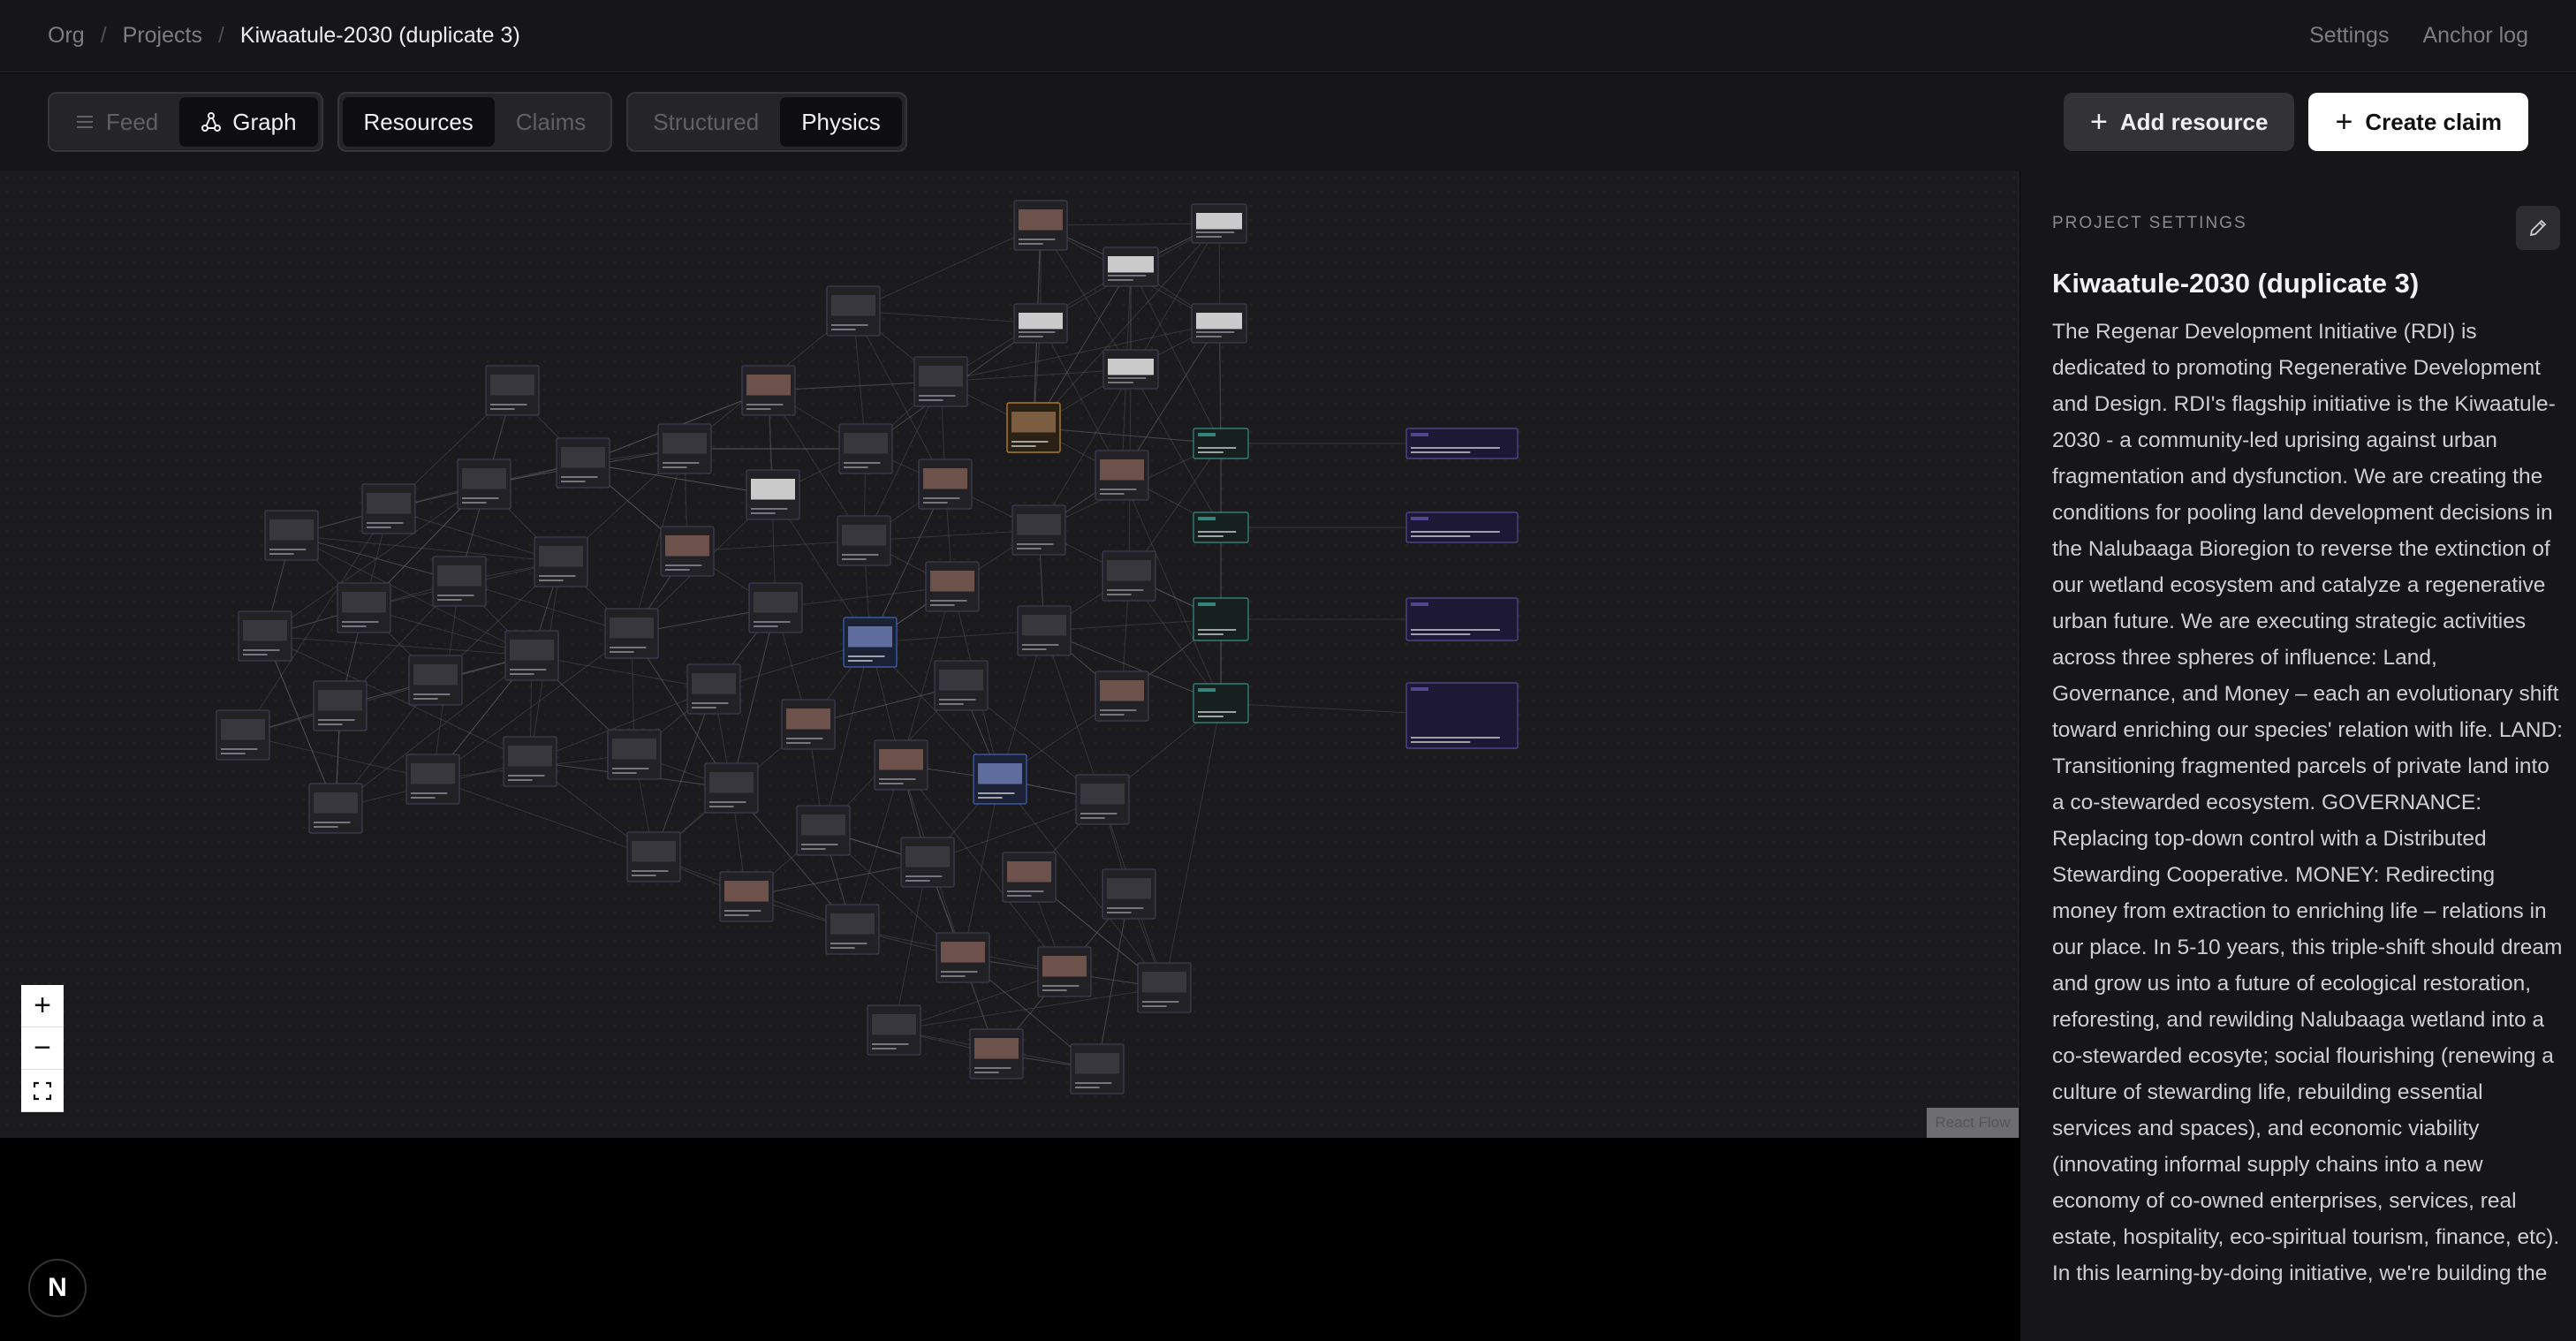 Image resolution: width=2576 pixels, height=1341 pixels. I want to click on fit-view-button, so click(42, 1091).